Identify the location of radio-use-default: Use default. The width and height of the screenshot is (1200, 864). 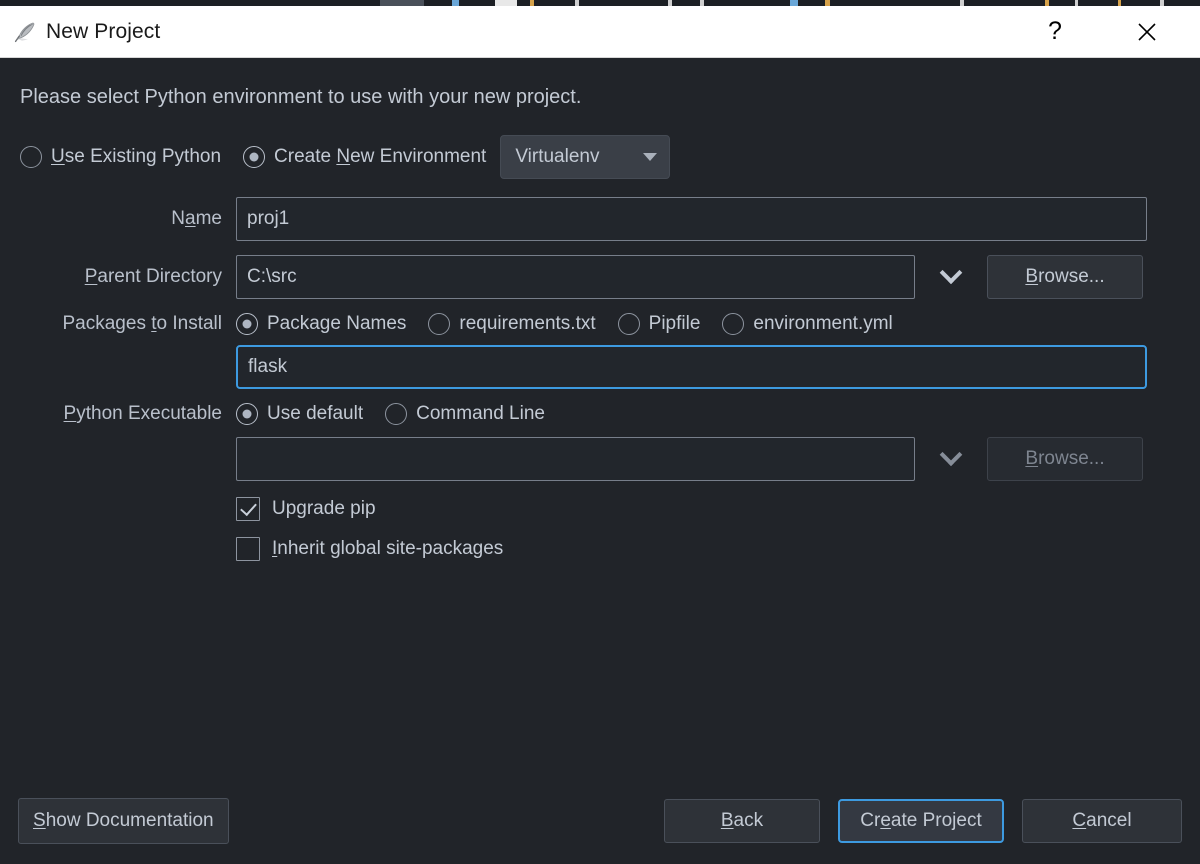
(299, 414).